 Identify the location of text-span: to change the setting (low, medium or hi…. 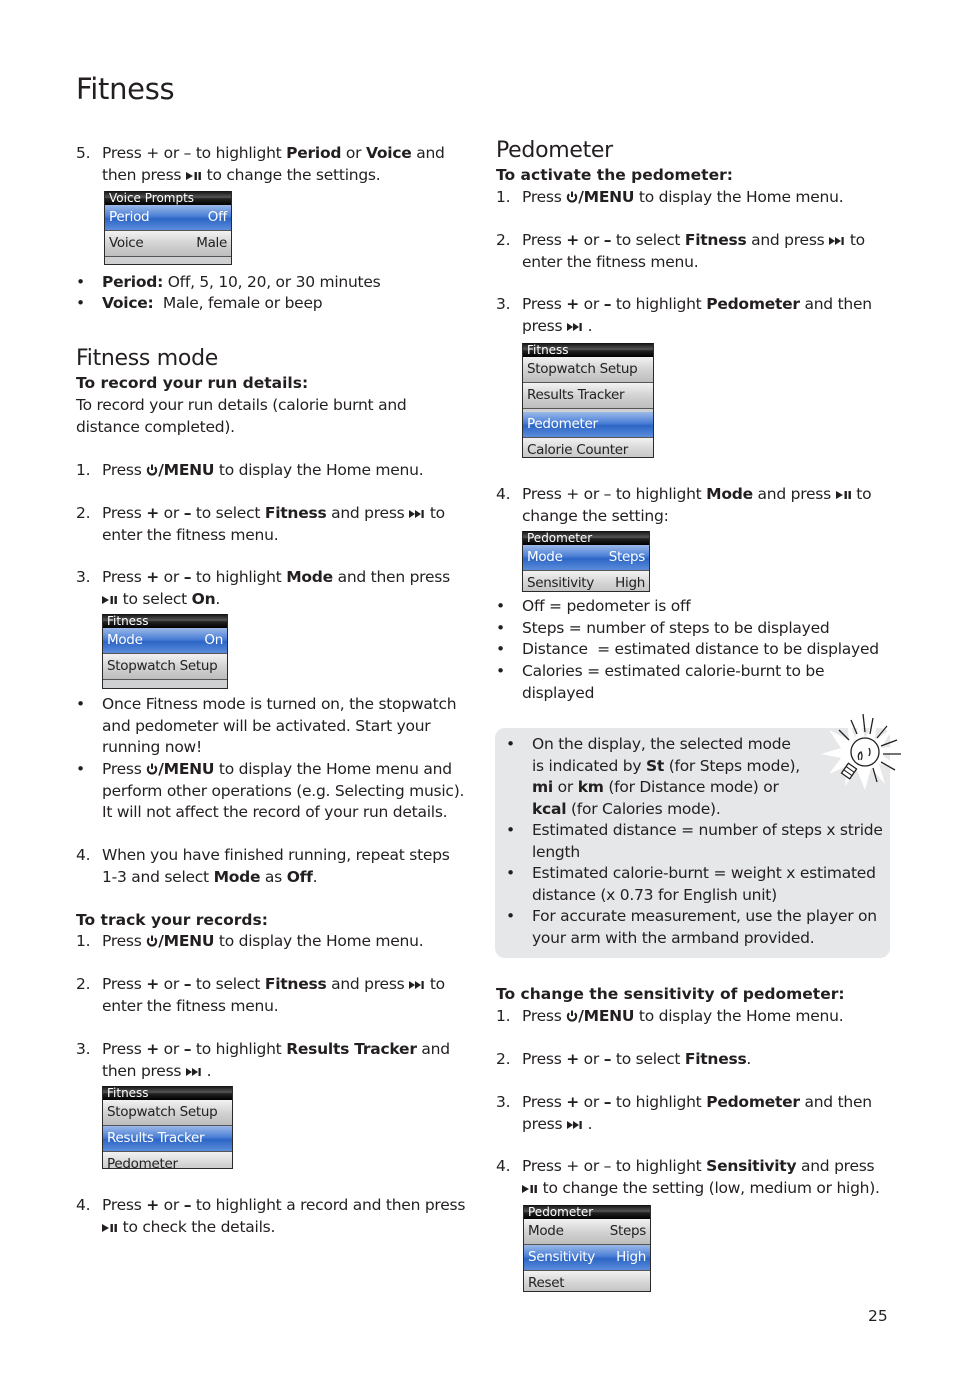
(709, 1187).